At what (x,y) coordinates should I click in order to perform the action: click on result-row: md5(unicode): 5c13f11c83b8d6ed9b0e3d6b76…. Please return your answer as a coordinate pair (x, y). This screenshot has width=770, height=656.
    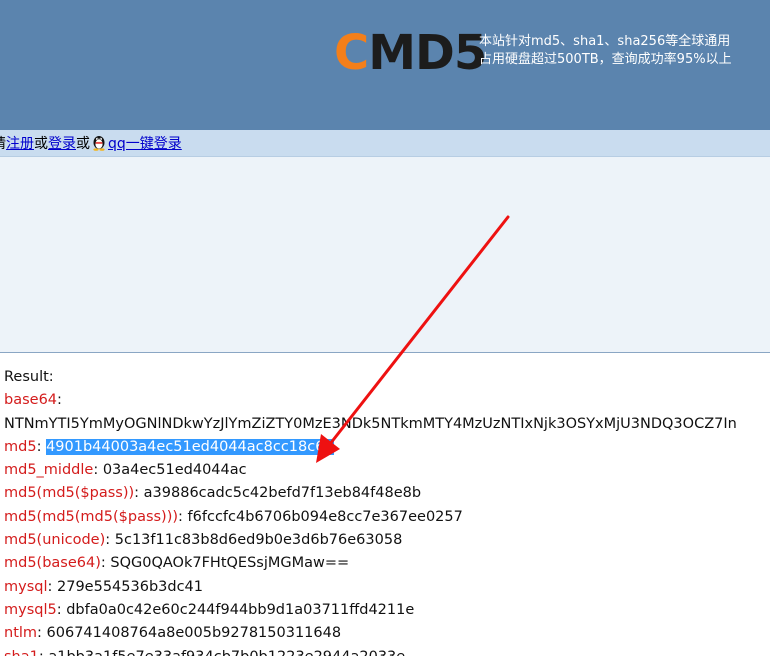
    Looking at the image, I should click on (387, 540).